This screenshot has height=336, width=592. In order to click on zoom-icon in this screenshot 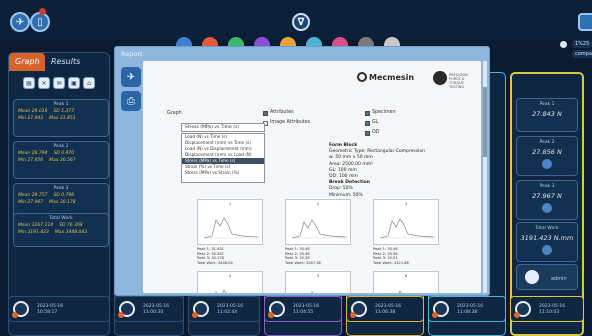, I will do `click(563, 44)`.